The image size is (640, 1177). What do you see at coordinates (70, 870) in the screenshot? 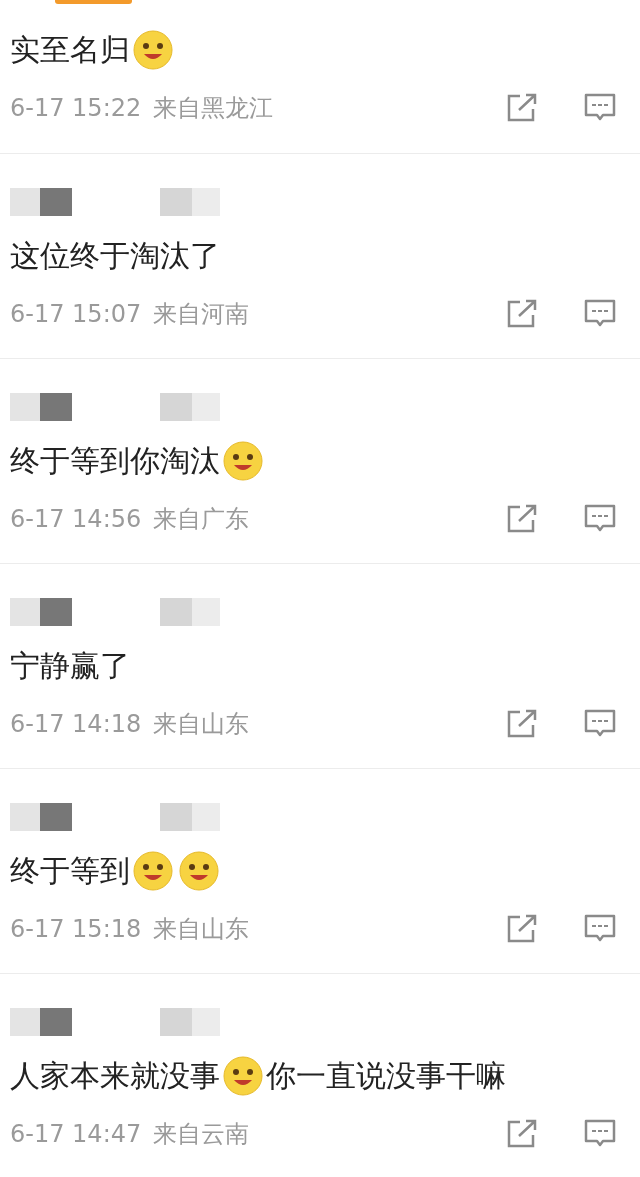
I see `comment-text: 终于等到` at bounding box center [70, 870].